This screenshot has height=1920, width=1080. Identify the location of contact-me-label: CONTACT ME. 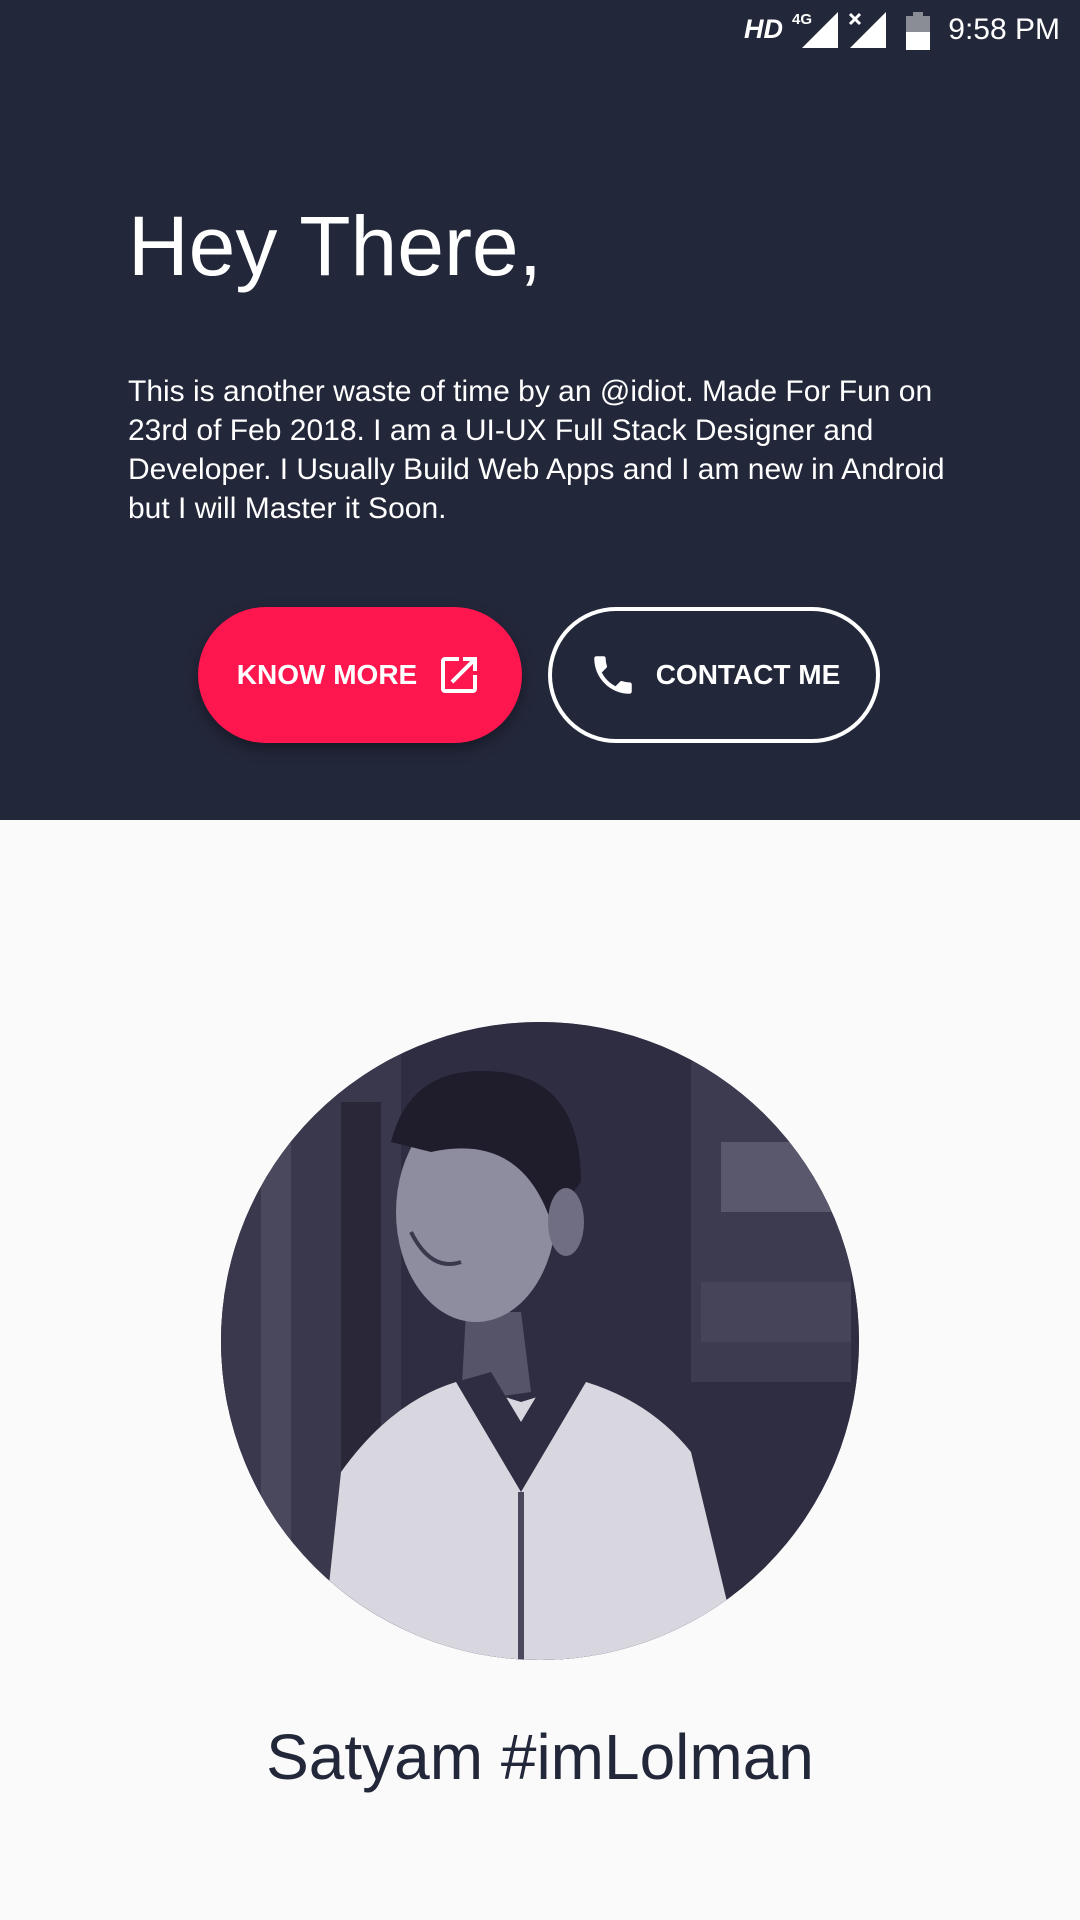
(748, 674).